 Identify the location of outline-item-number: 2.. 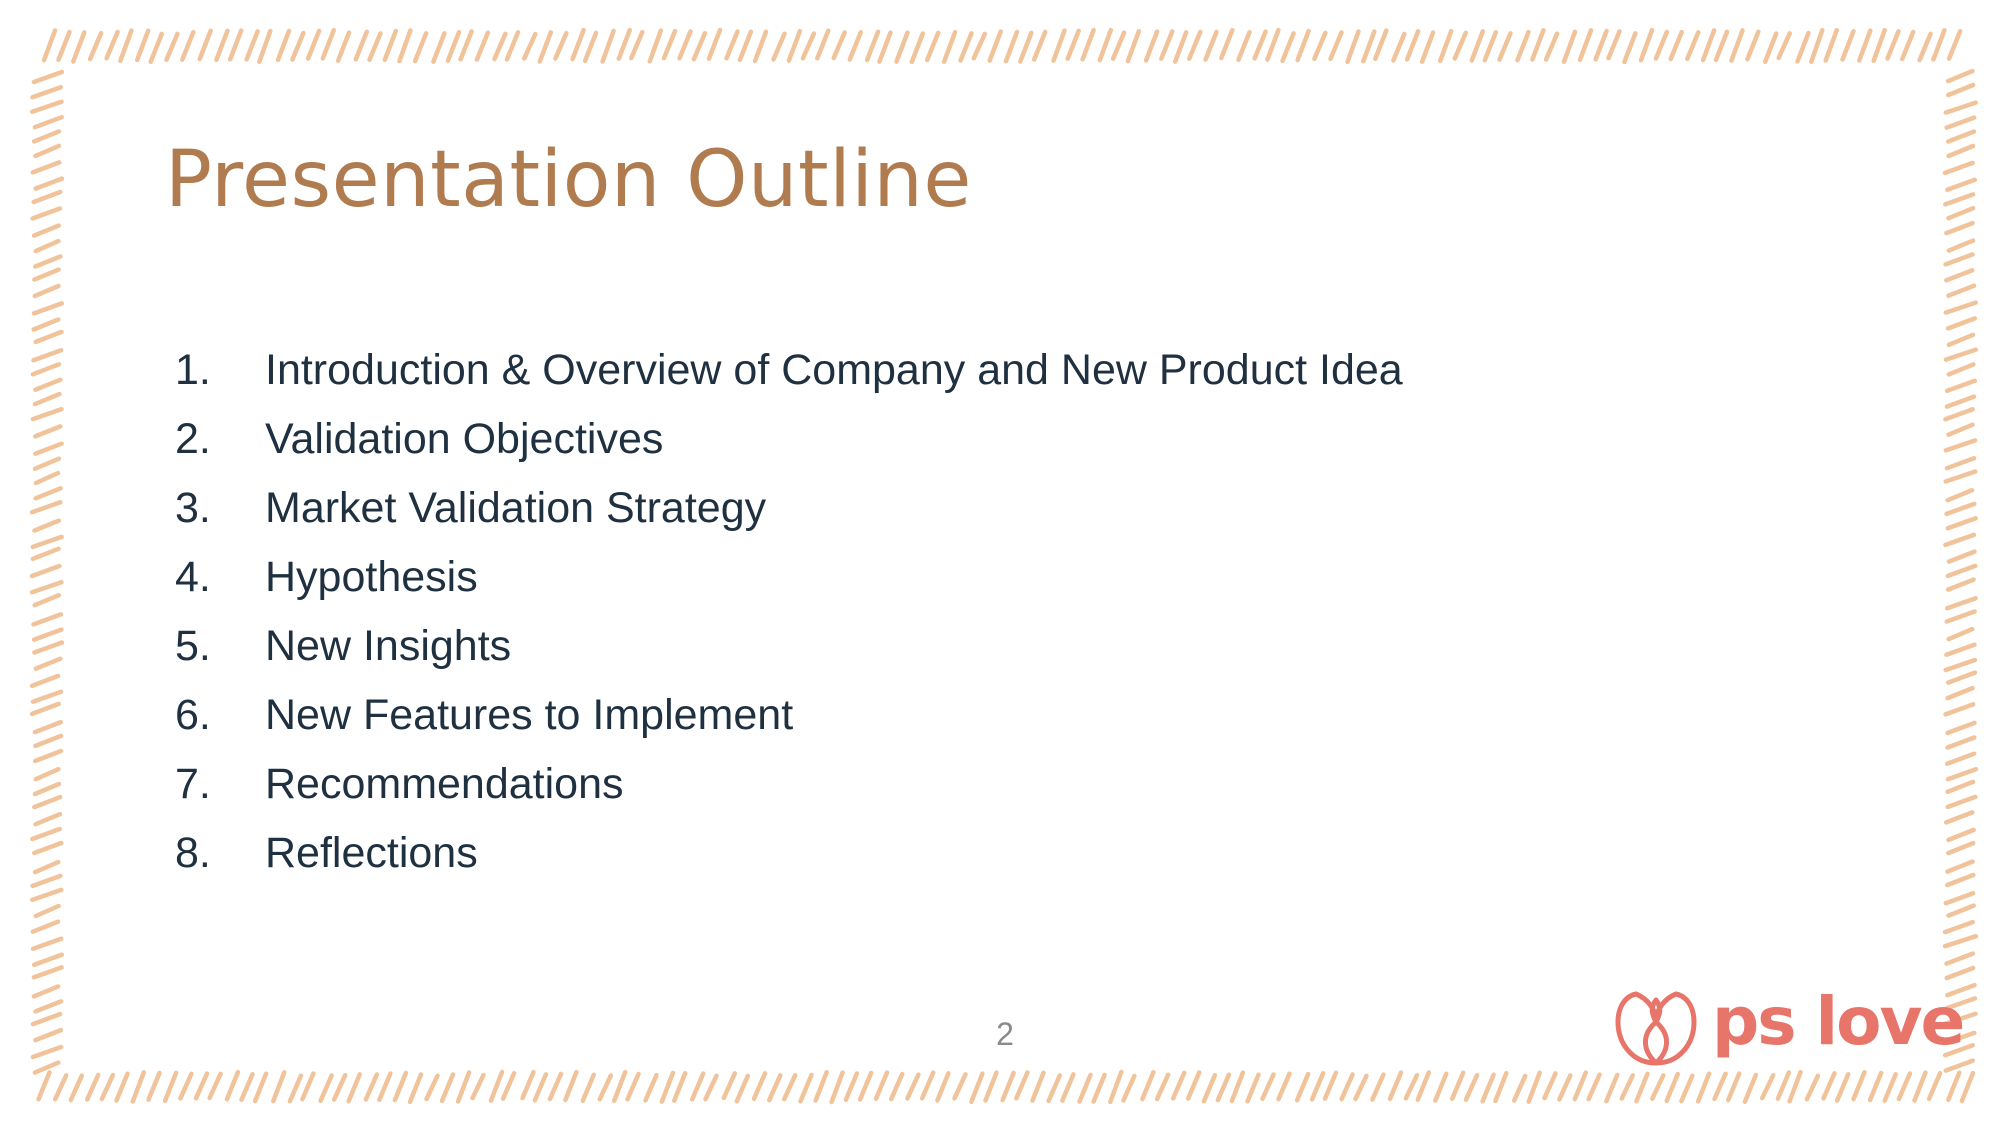
(193, 439).